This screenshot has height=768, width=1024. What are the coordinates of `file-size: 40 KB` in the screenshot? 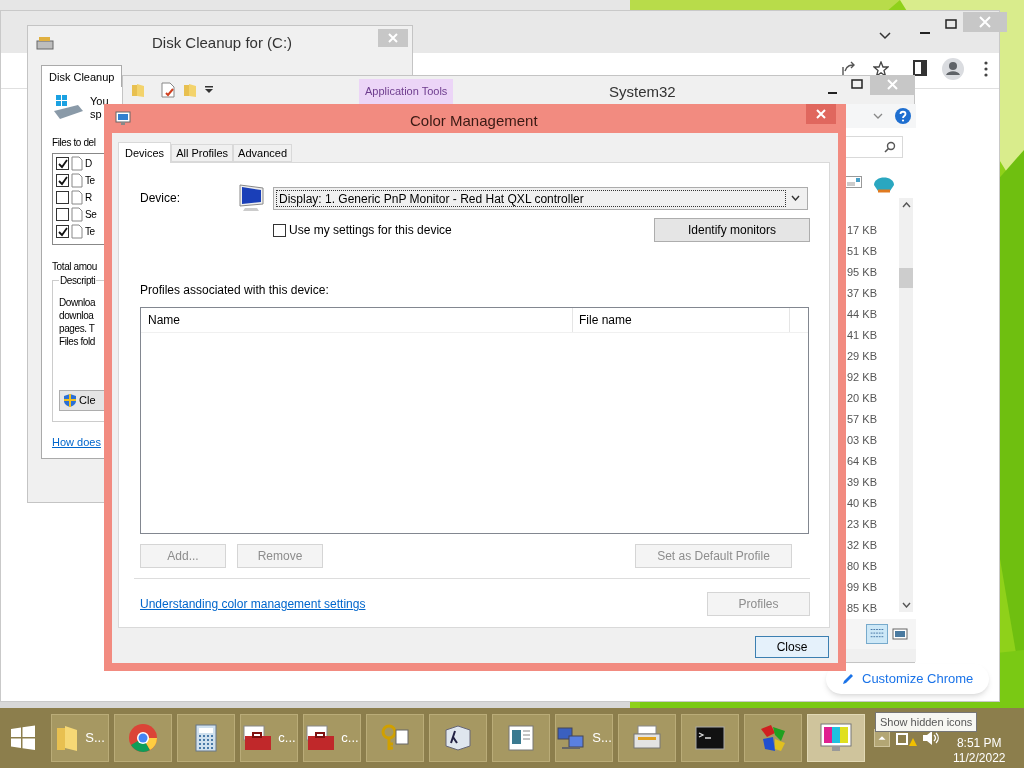 It's located at (862, 503).